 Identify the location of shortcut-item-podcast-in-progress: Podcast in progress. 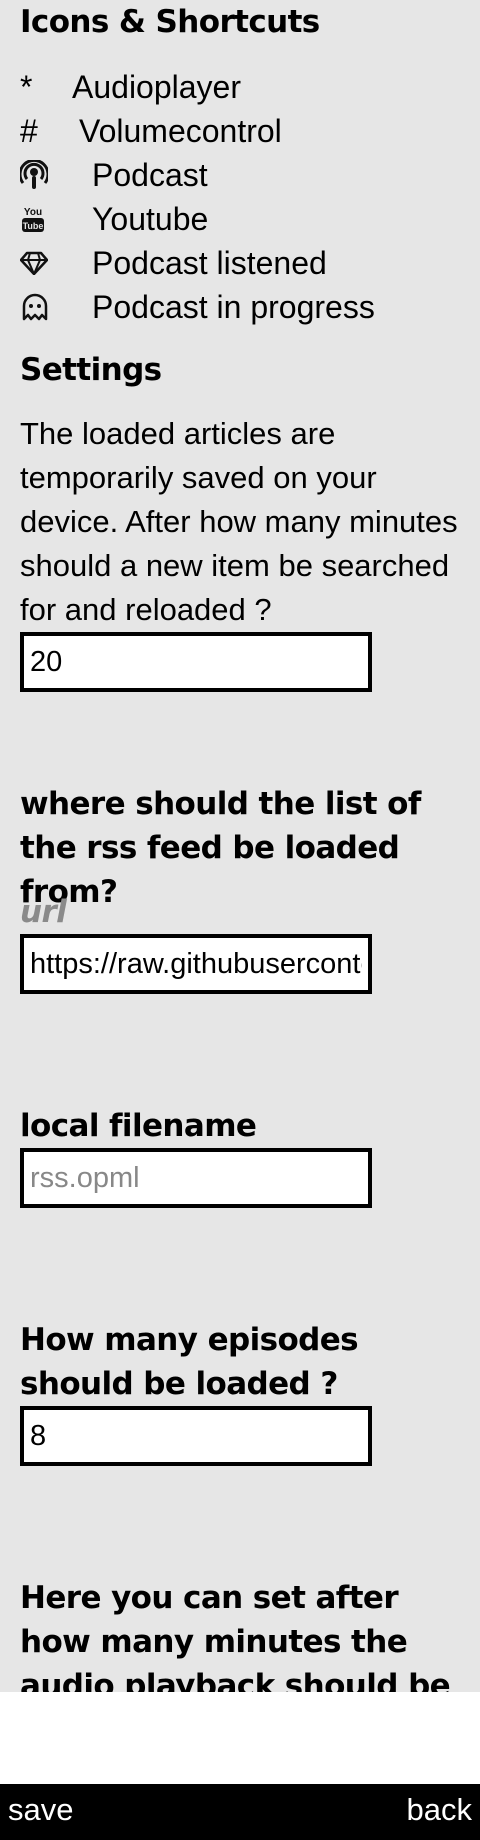
(240, 307).